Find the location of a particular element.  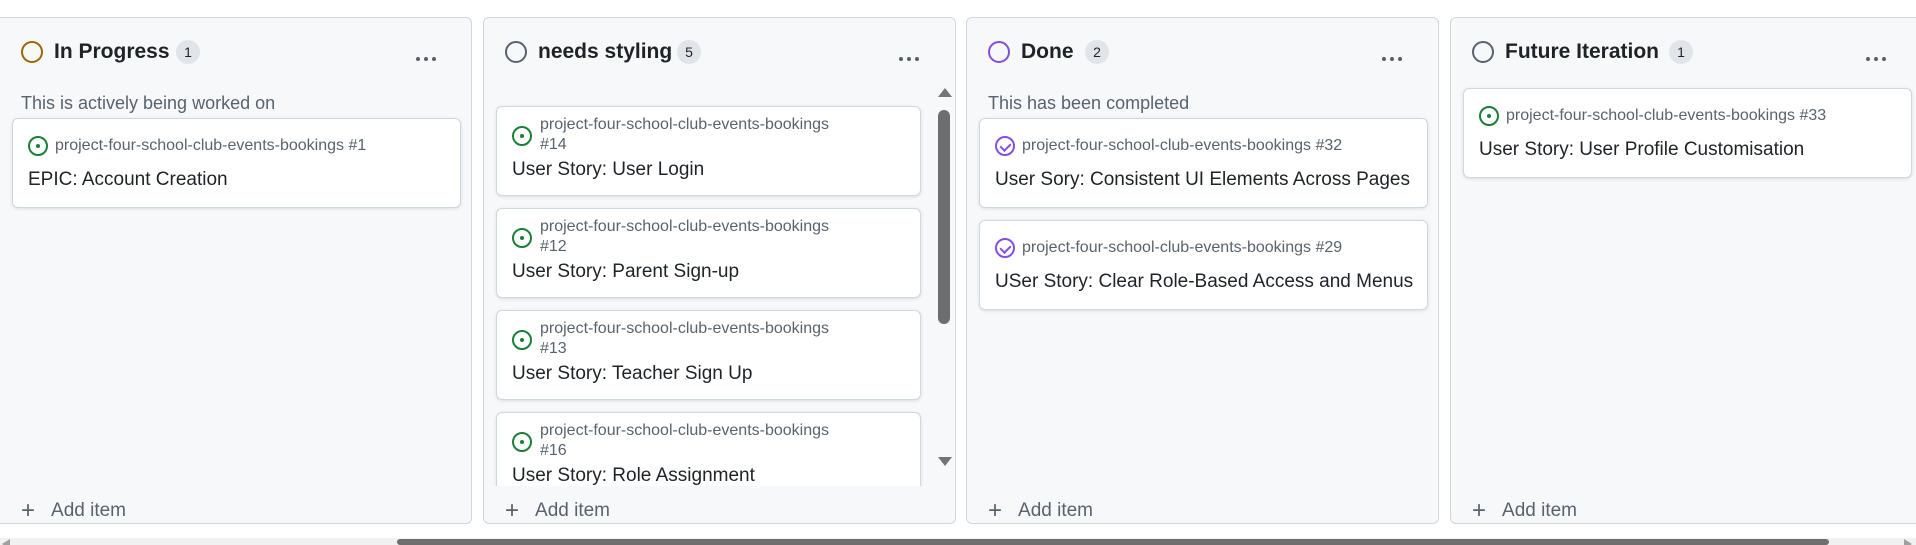

column-header: In Progress 1 is located at coordinates (235, 43).